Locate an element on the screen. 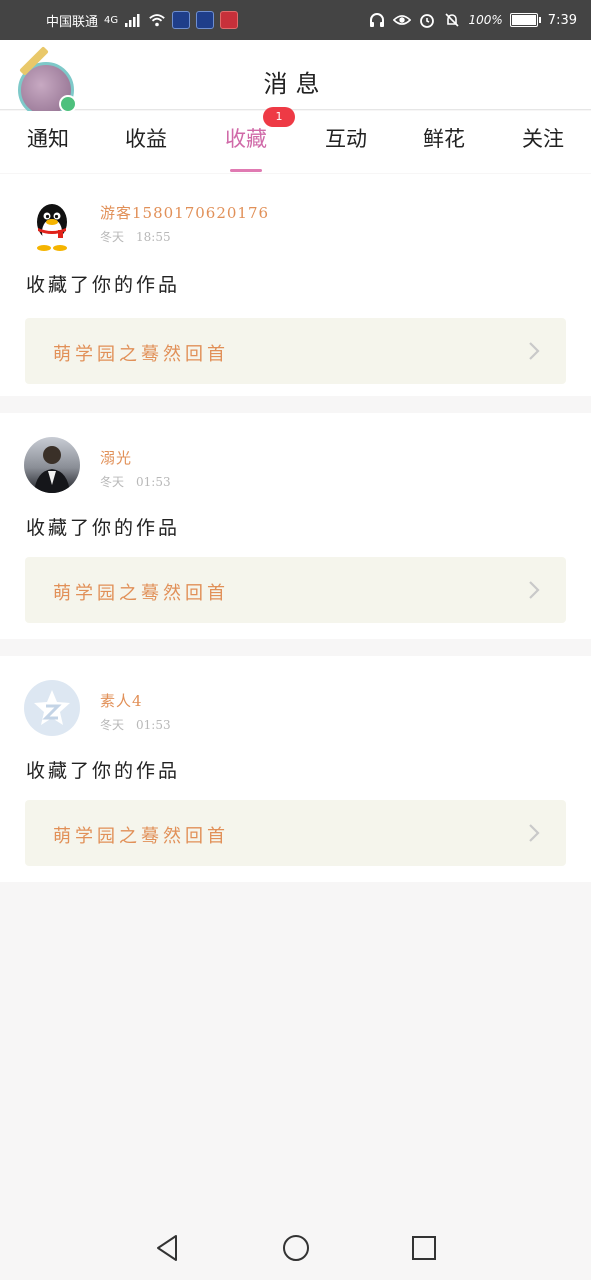 This screenshot has width=591, height=1280. wifi-icon is located at coordinates (157, 20).